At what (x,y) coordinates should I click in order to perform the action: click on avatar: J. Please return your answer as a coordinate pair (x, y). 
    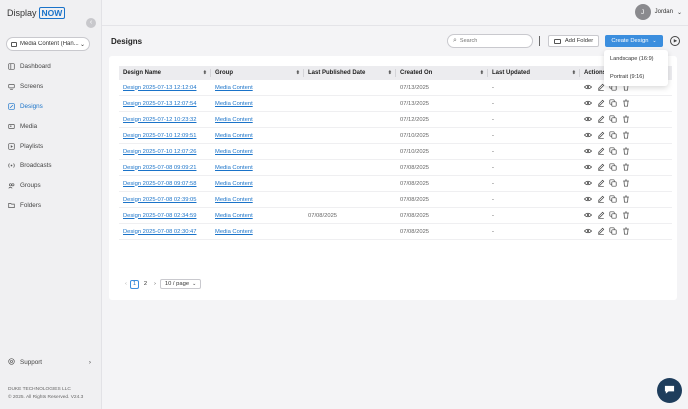
    Looking at the image, I should click on (642, 12).